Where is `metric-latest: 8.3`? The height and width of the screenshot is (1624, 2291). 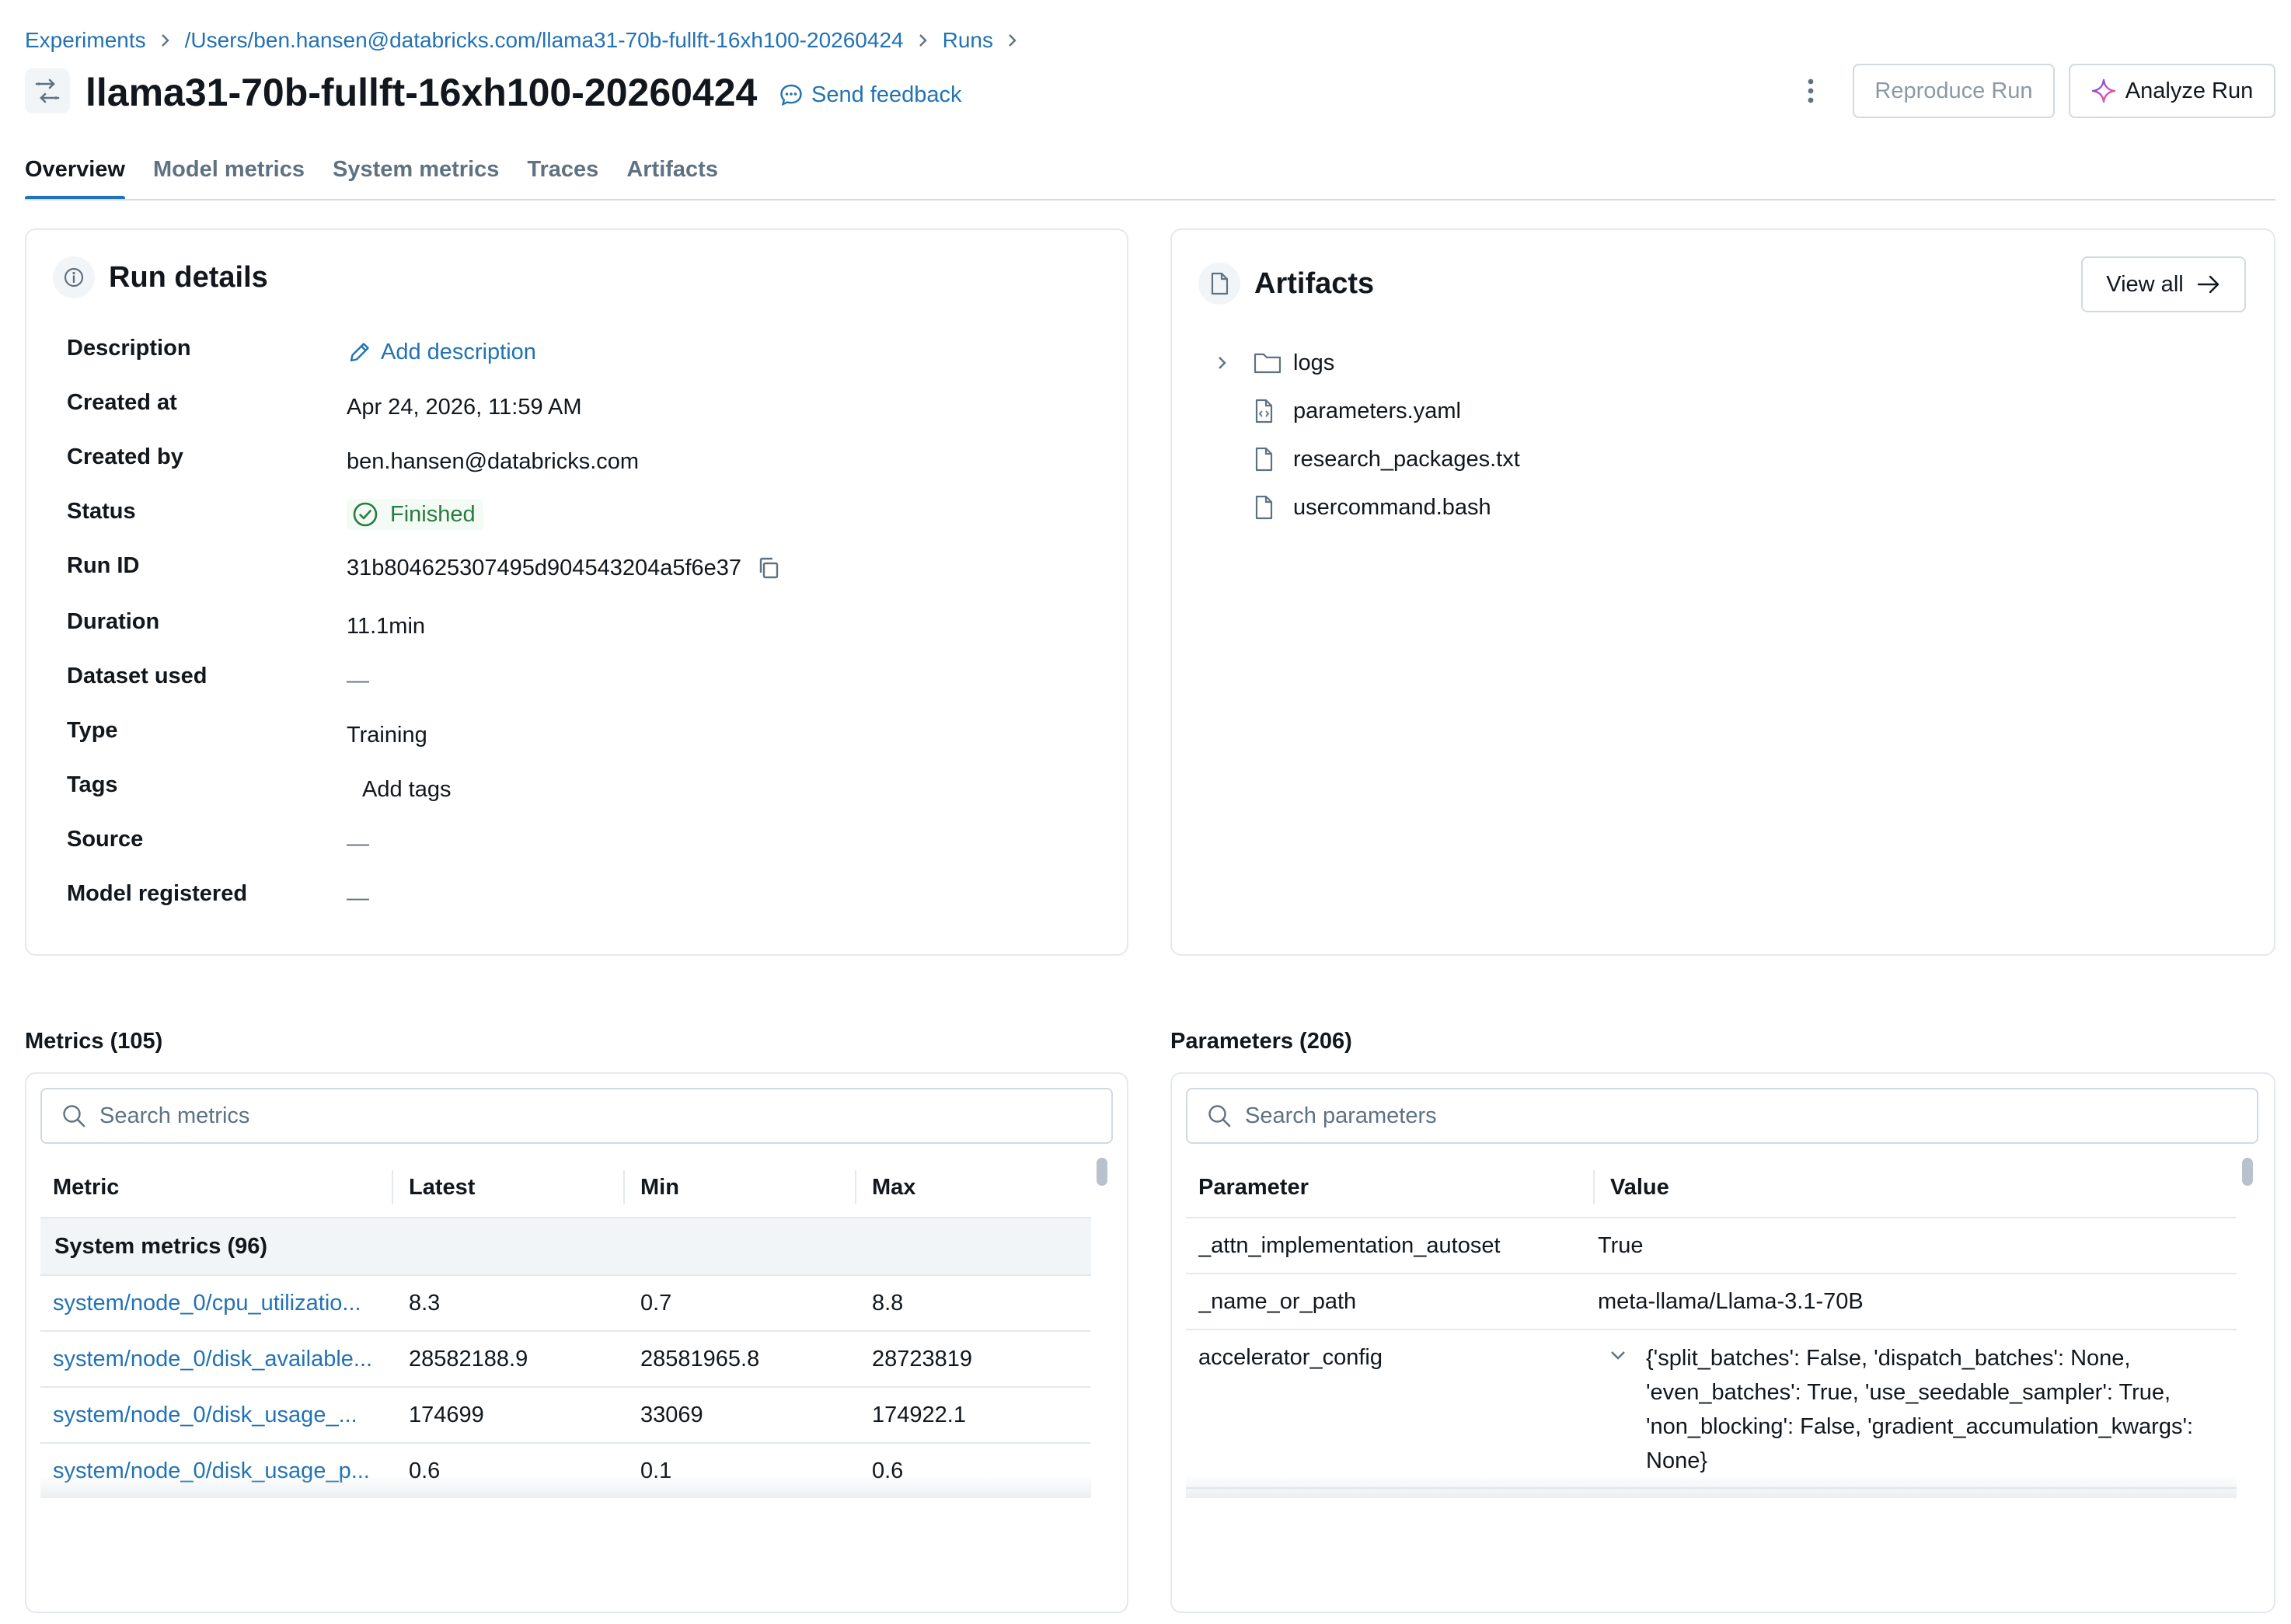
metric-latest: 8.3 is located at coordinates (425, 1303).